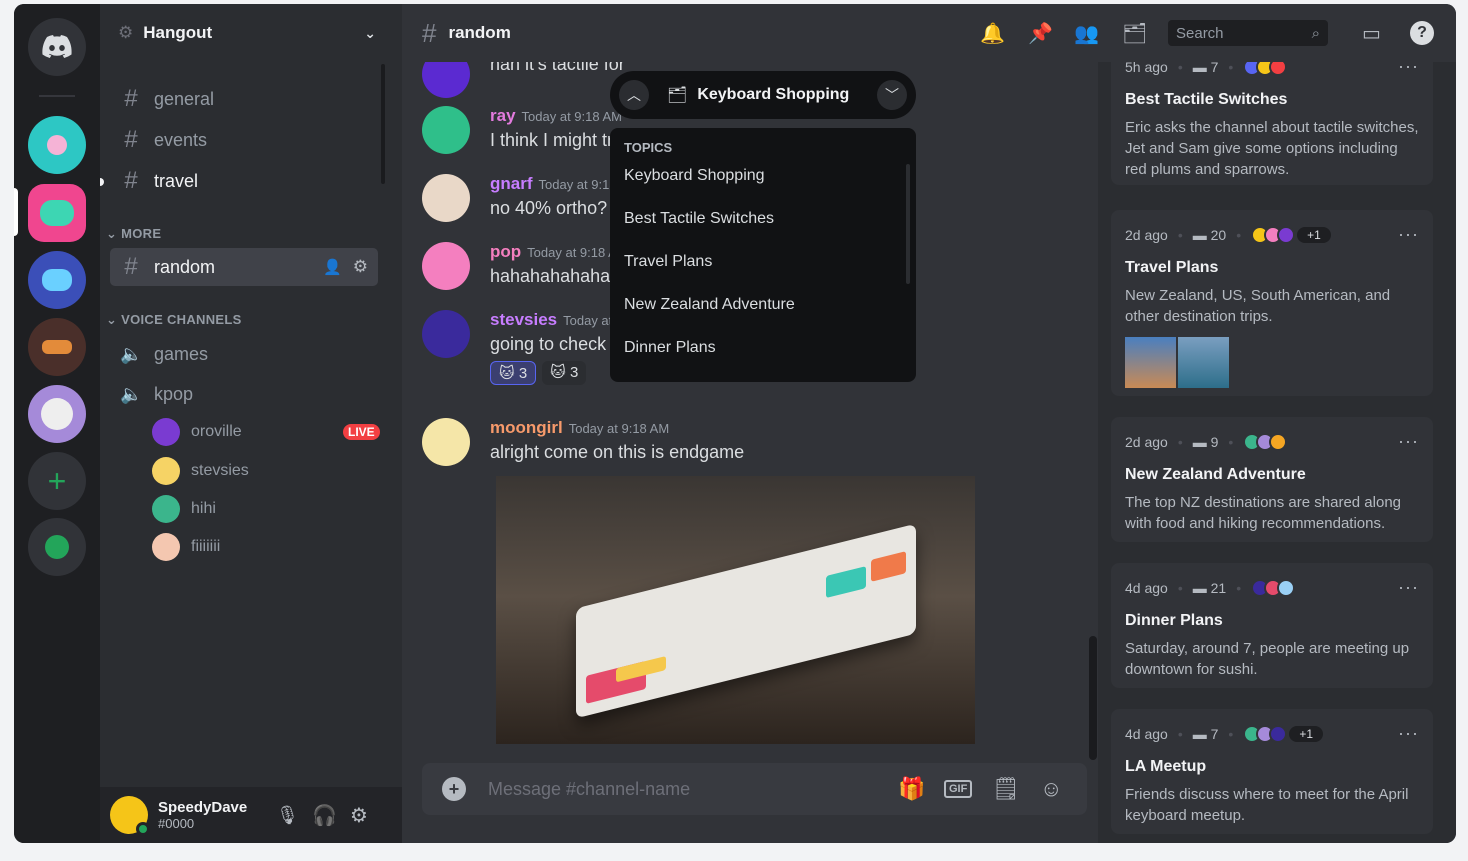 This screenshot has width=1468, height=861. Describe the element at coordinates (1306, 733) in the screenshot. I see `more-participants-badge: +1` at that location.